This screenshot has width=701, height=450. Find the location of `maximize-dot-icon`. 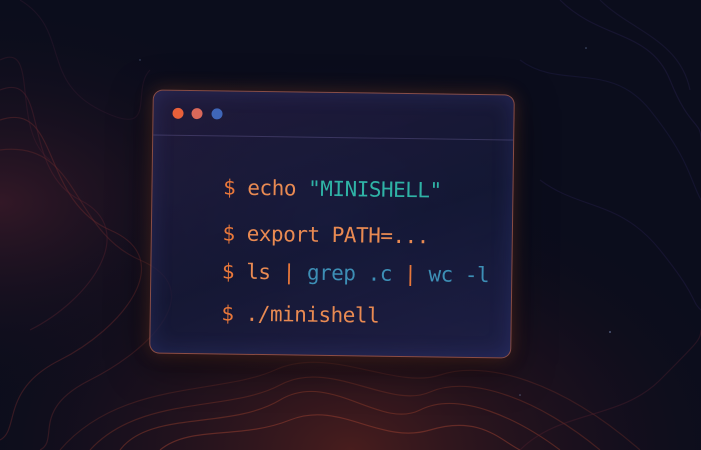

maximize-dot-icon is located at coordinates (217, 114).